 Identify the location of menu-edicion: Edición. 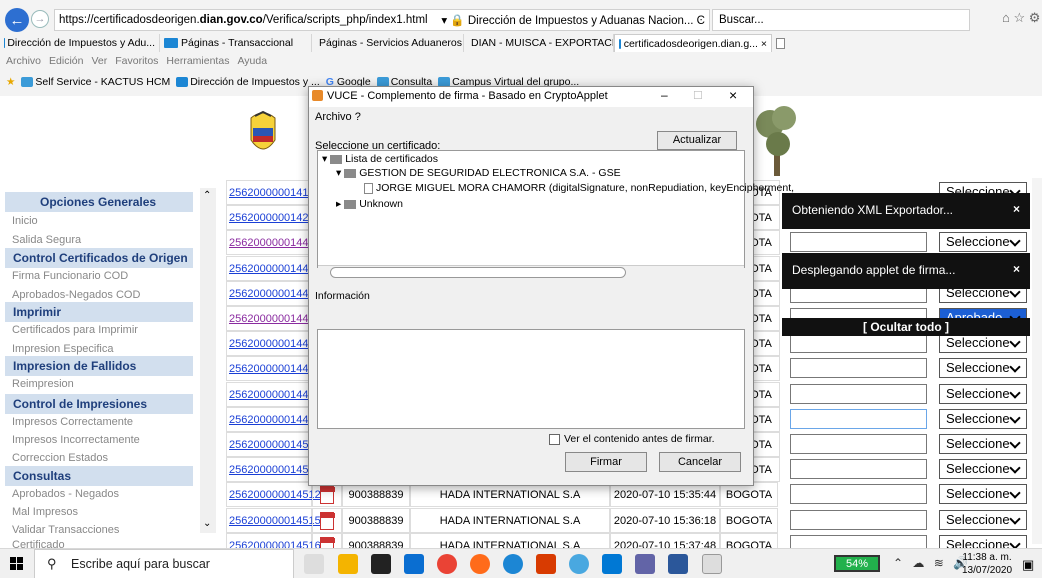
(66, 61).